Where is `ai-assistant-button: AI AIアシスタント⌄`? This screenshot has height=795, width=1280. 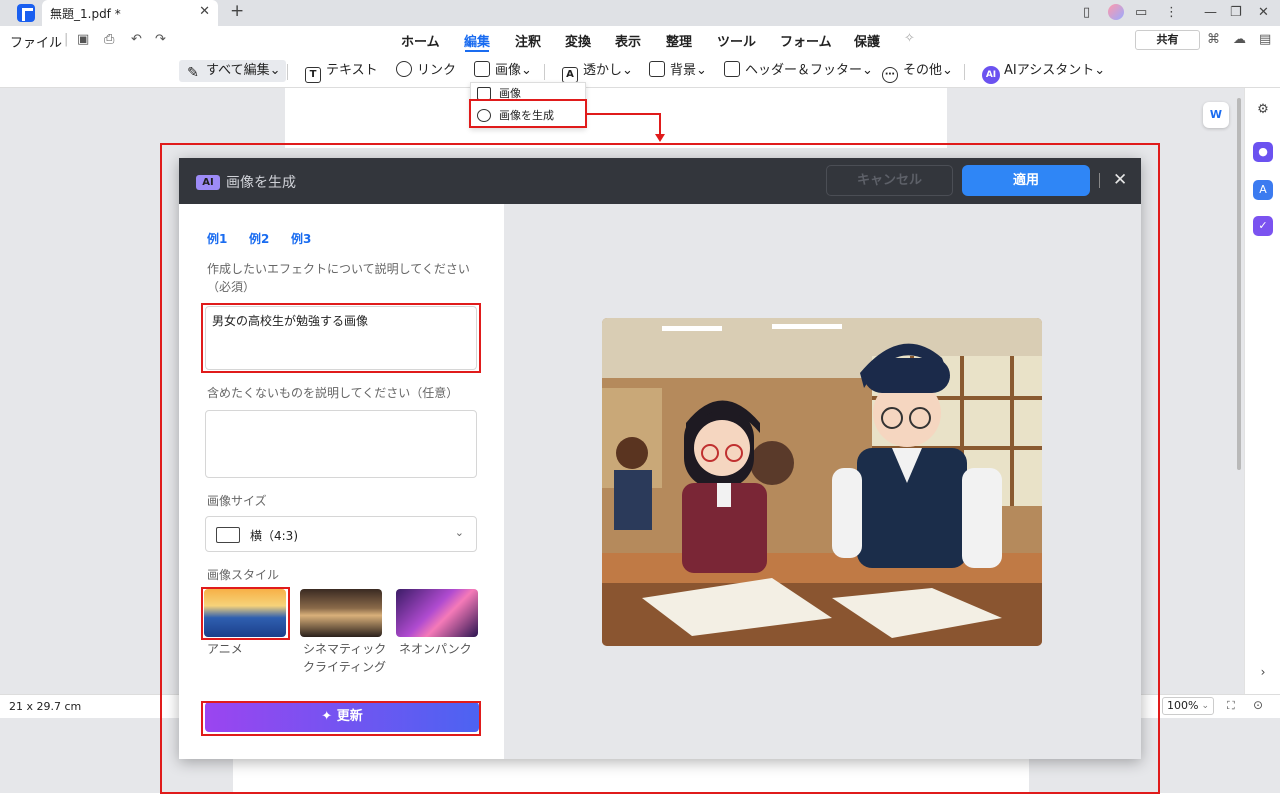
ai-assistant-button: AI AIアシスタント⌄ is located at coordinates (1044, 72).